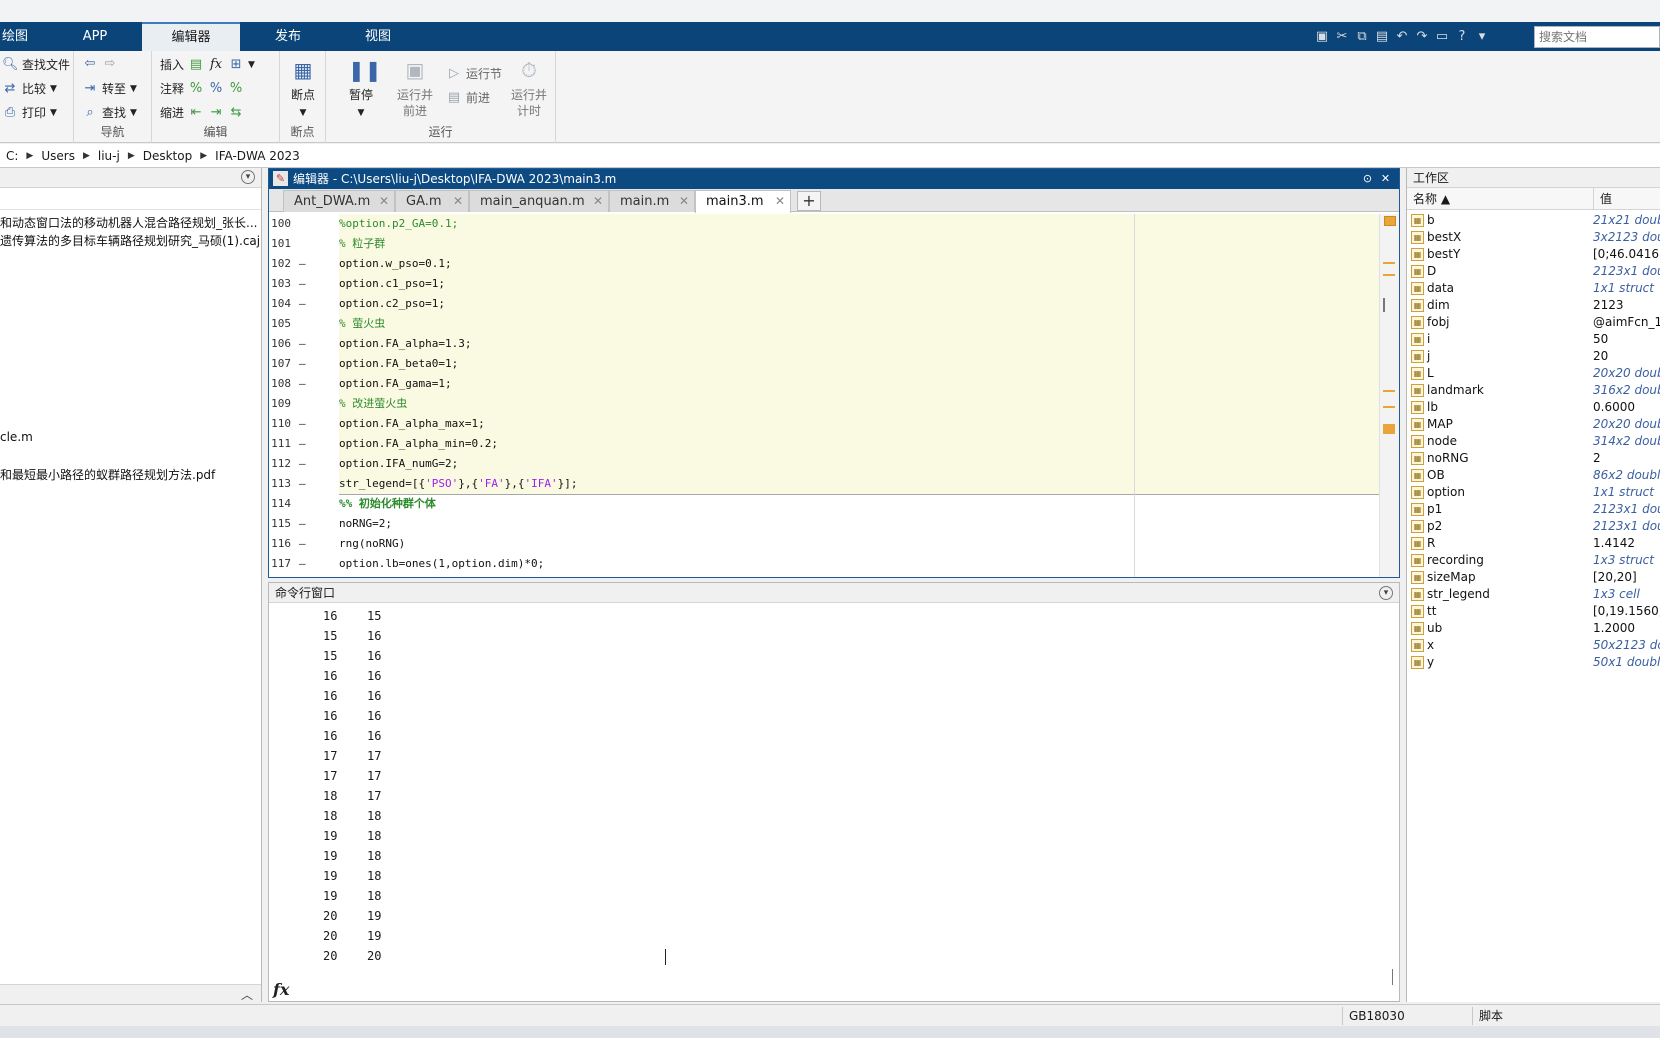  What do you see at coordinates (1385, 178) in the screenshot?
I see `close-icon: ✕` at bounding box center [1385, 178].